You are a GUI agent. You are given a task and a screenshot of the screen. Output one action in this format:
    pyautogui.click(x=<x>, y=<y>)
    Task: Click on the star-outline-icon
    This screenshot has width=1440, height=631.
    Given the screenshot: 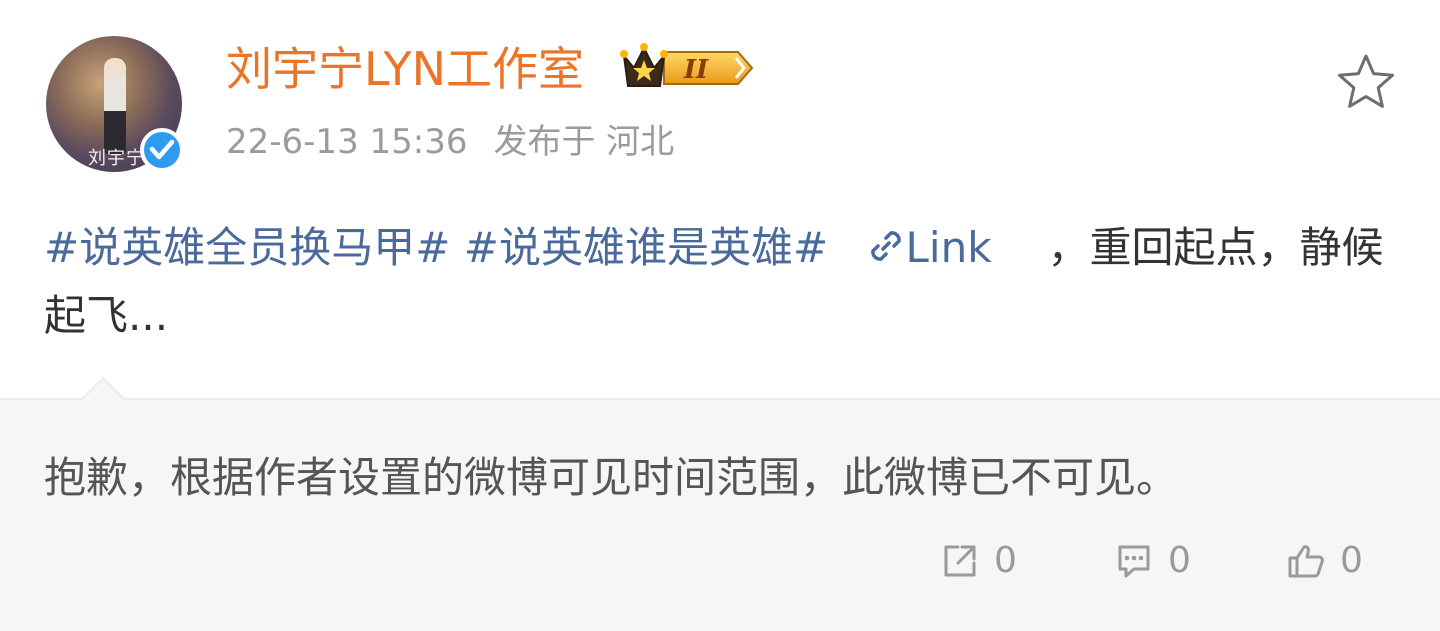 What is the action you would take?
    pyautogui.click(x=1366, y=81)
    